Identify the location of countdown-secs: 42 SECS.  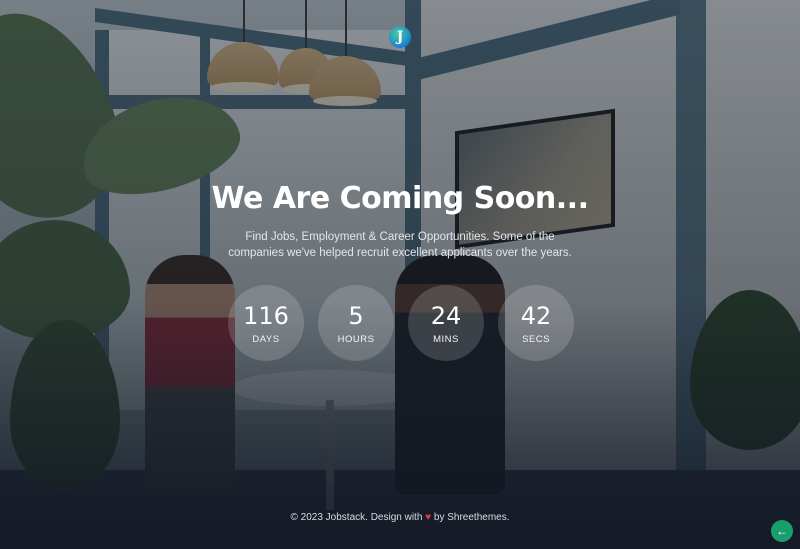
(536, 323).